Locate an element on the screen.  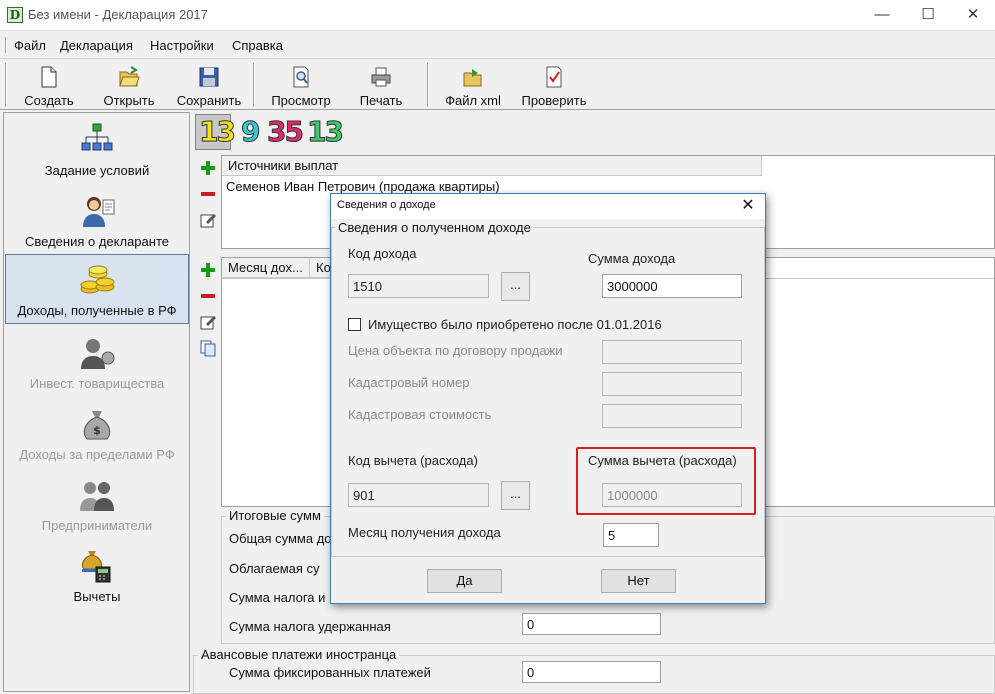
sidebar-item-label: Задание условий is located at coordinates (97, 170).